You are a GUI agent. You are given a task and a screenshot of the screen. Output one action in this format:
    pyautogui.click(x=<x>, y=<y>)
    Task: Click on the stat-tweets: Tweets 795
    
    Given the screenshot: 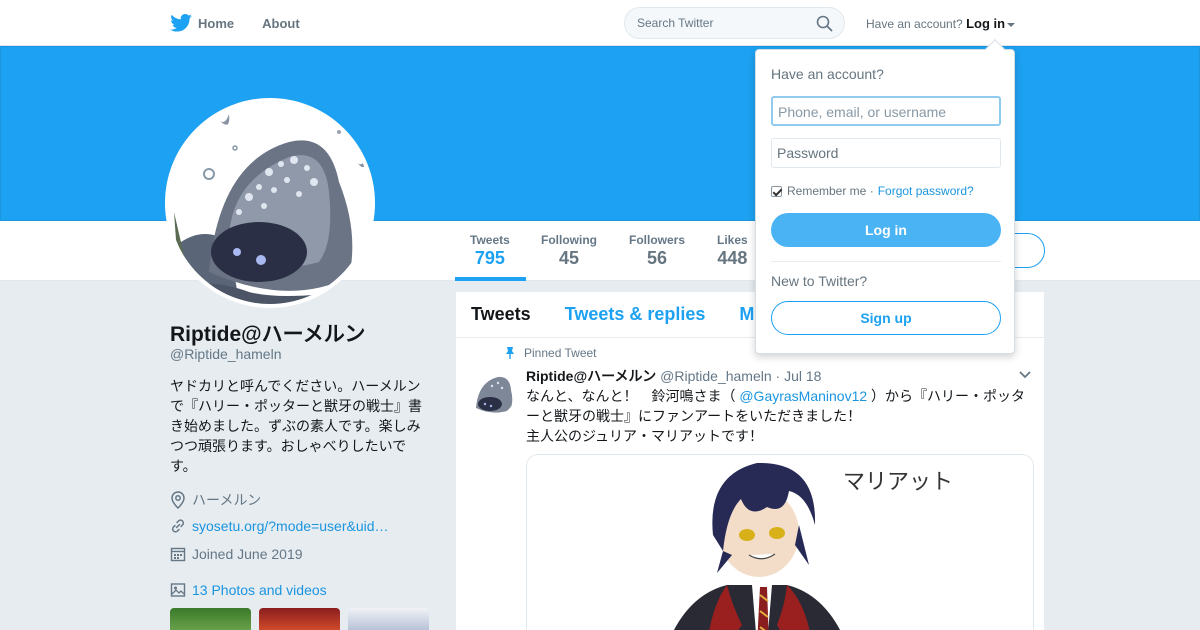 What is the action you would take?
    pyautogui.click(x=490, y=251)
    